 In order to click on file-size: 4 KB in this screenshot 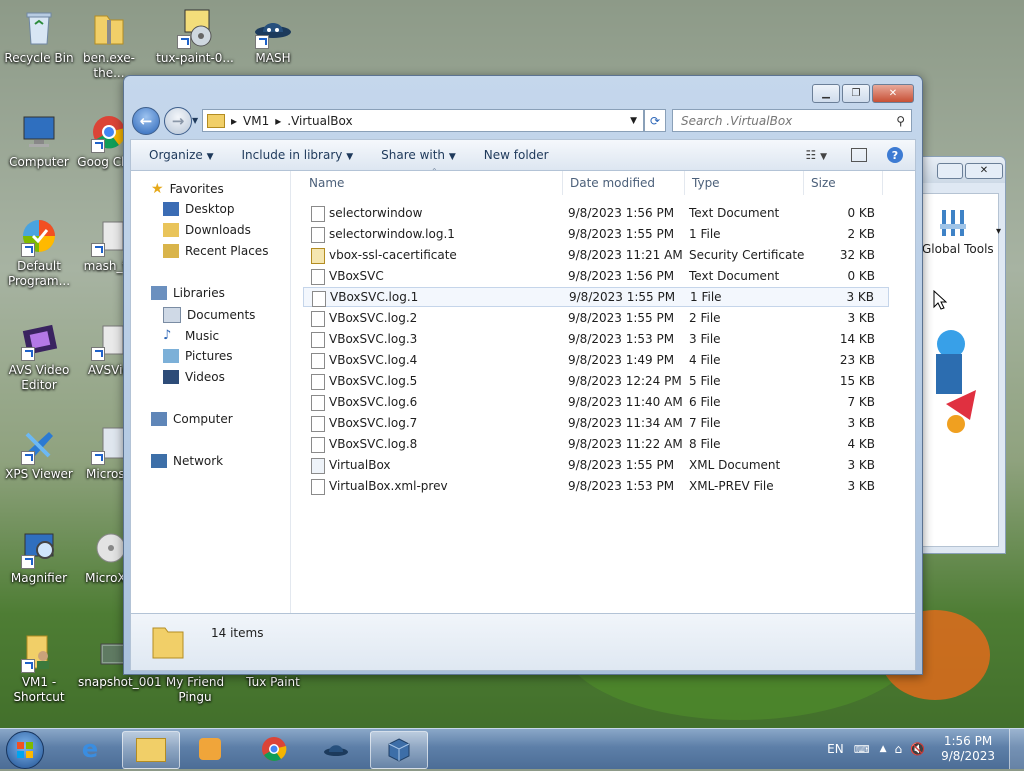, I will do `click(861, 444)`.